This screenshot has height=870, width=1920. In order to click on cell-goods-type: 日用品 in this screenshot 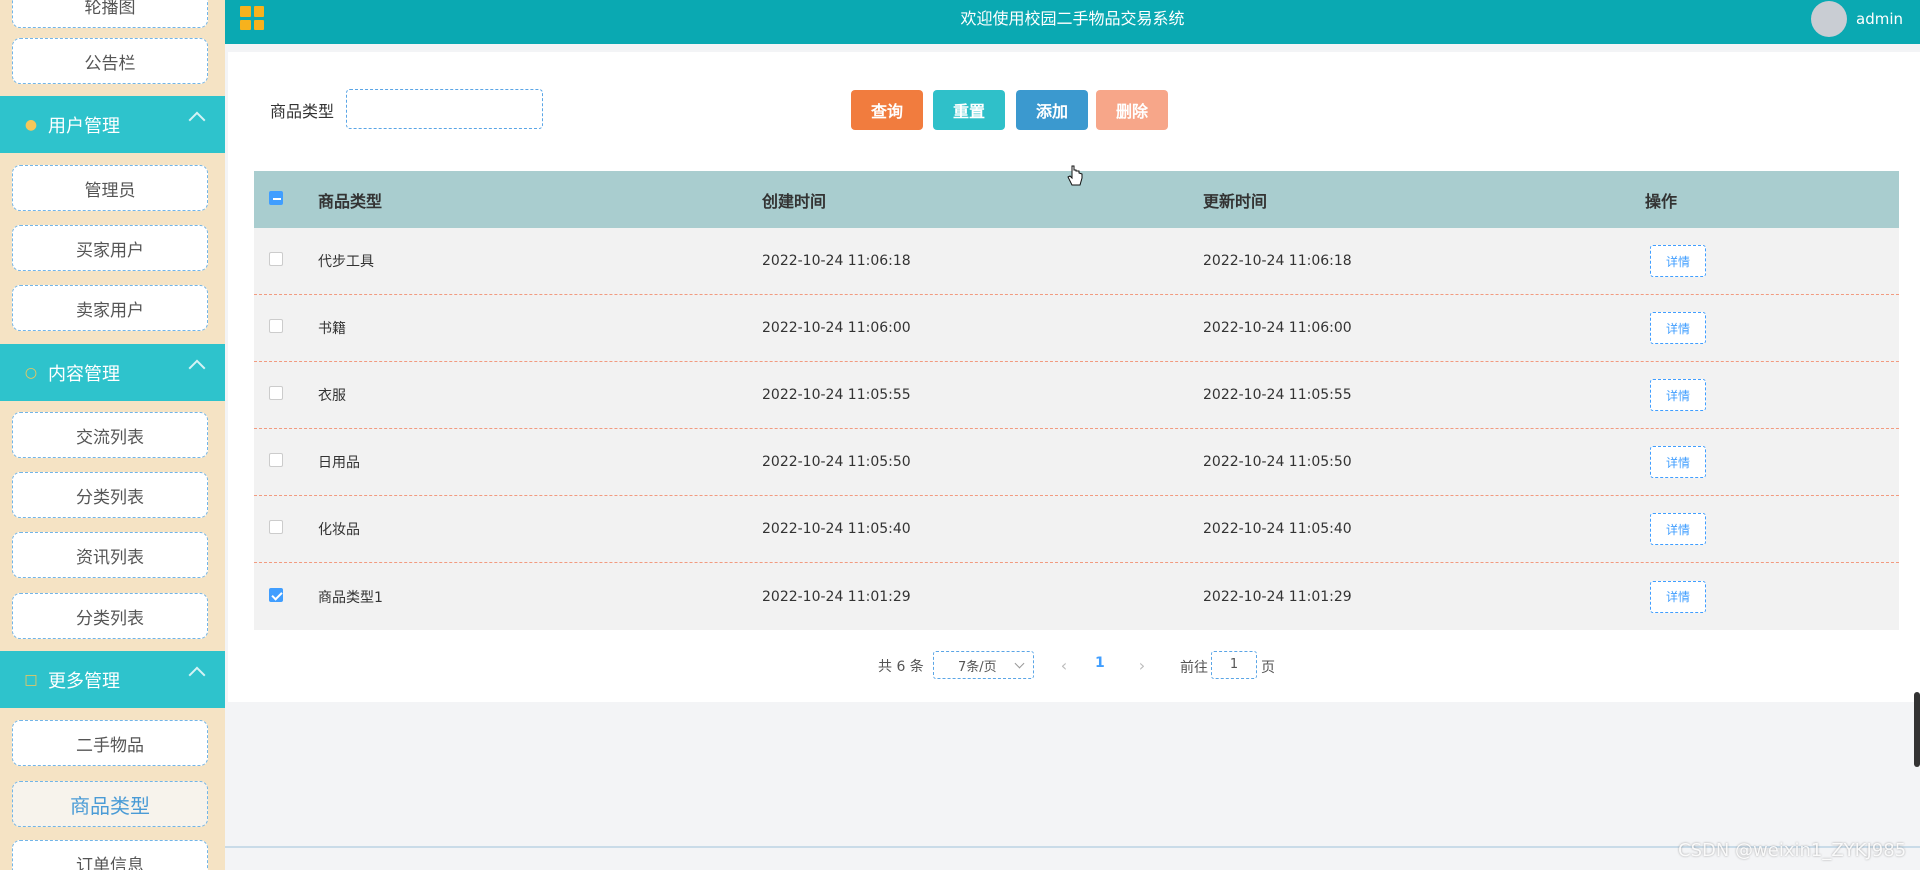, I will do `click(339, 463)`.